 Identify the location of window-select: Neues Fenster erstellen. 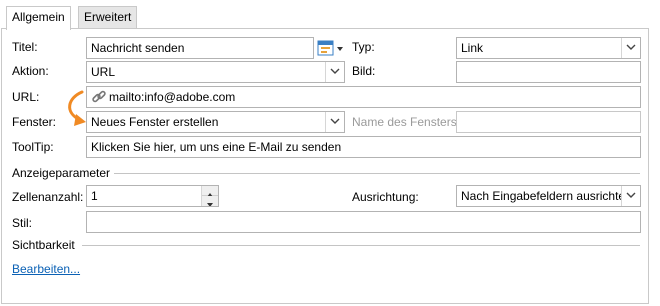
(215, 122).